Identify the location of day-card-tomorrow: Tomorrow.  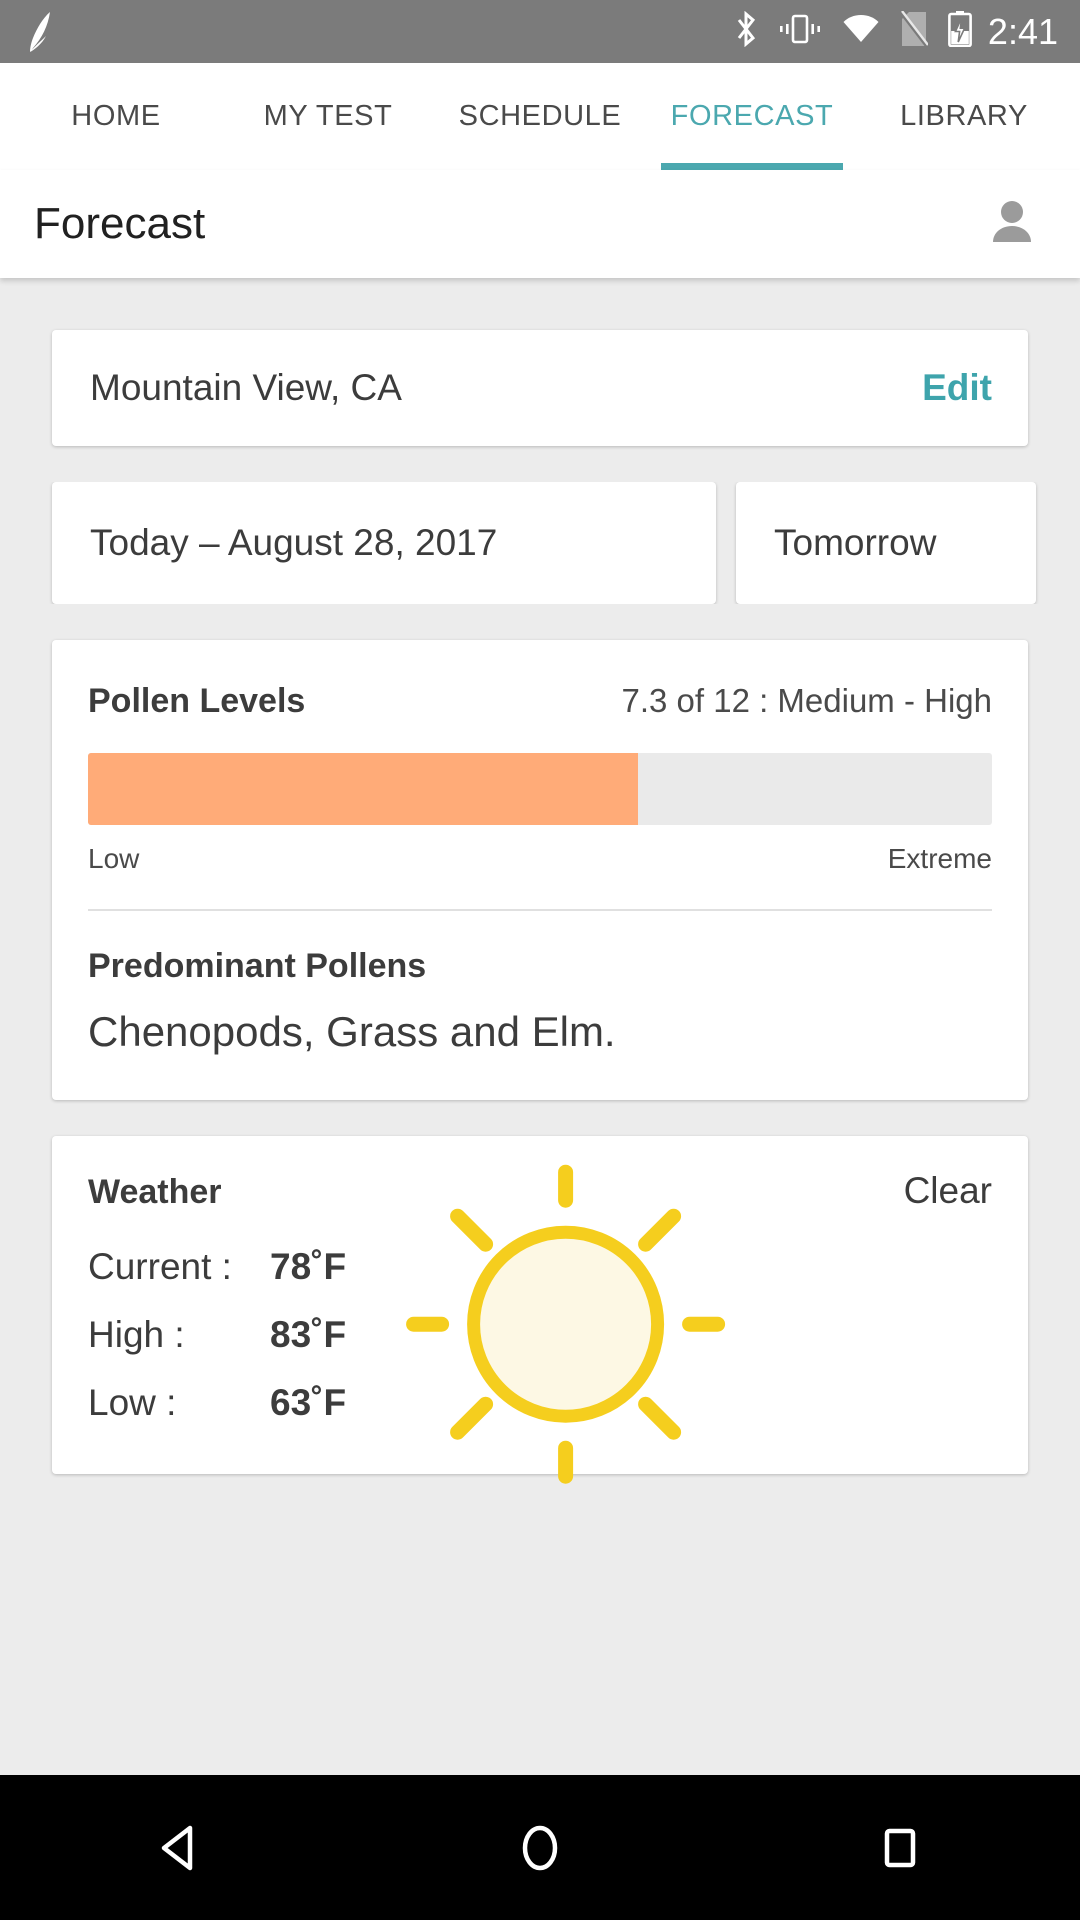
(886, 543).